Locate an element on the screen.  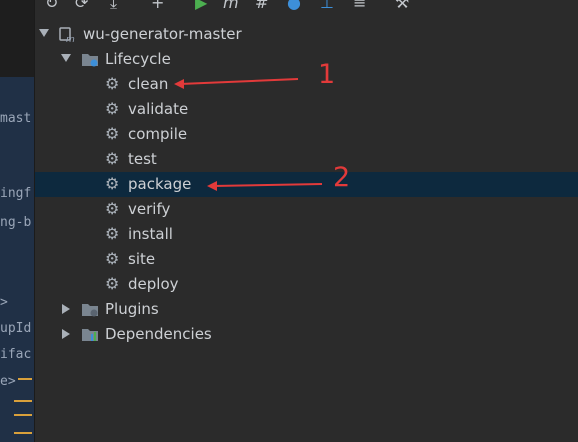
annotation-number-2: 2 is located at coordinates (342, 177).